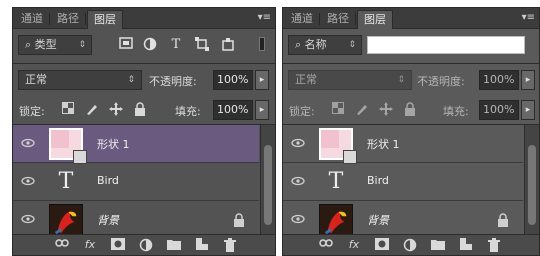 The image size is (540, 256). What do you see at coordinates (315, 44) in the screenshot?
I see `filter-kind-label: 名称` at bounding box center [315, 44].